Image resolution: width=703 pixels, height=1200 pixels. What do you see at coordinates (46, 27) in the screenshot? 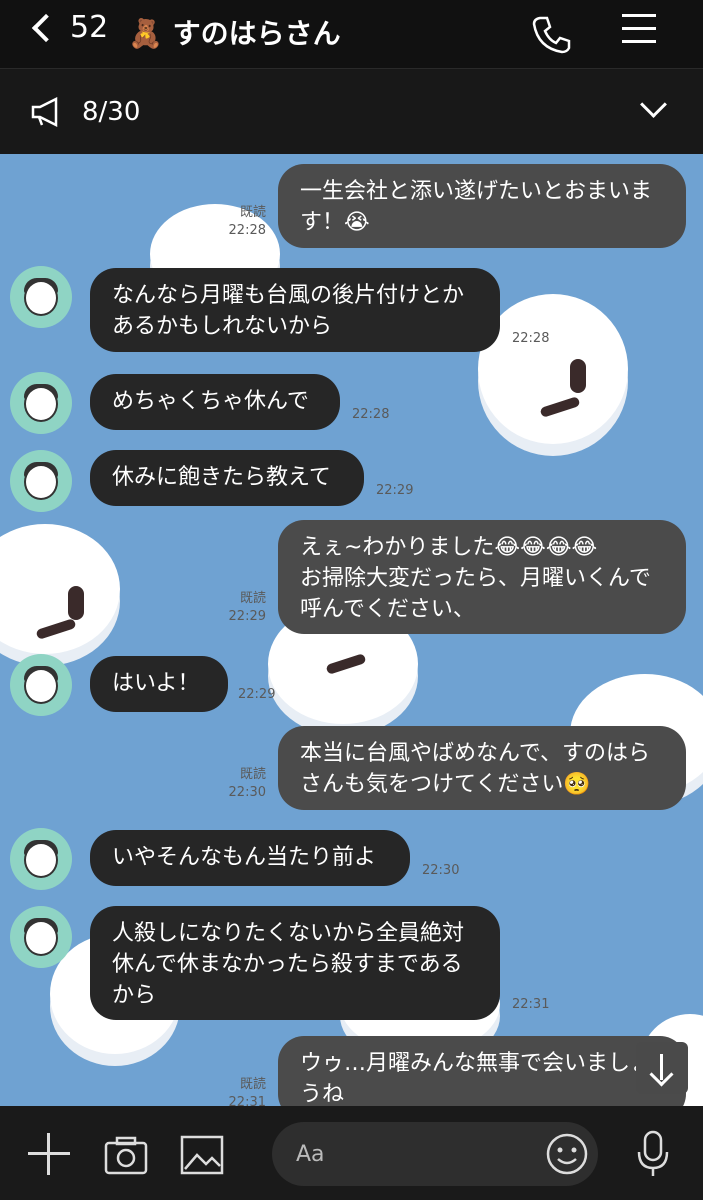
I see `chevron-left-icon` at bounding box center [46, 27].